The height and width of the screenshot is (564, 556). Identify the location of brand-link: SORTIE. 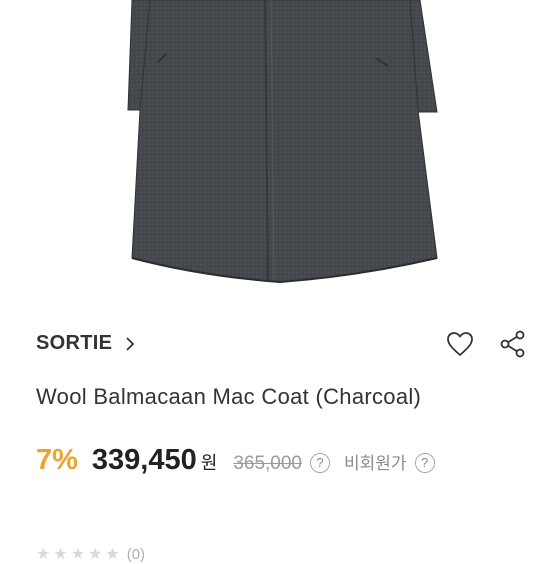
(86, 343).